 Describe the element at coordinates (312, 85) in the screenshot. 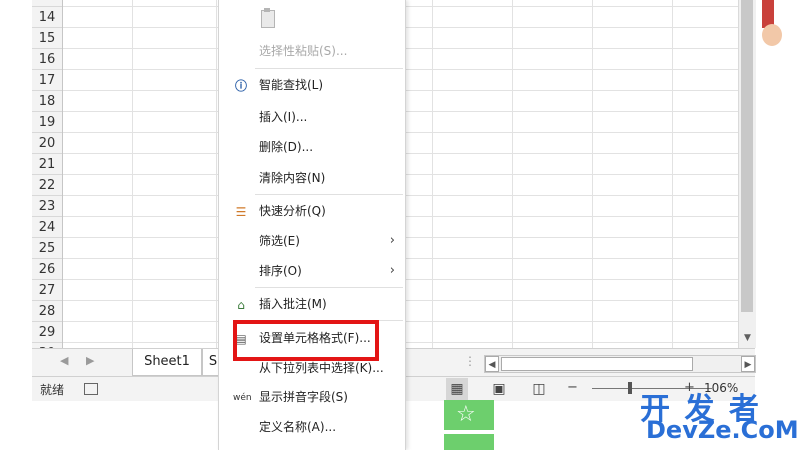

I see `menu-smart-lookup: ⓘ 智能查找(L)` at that location.